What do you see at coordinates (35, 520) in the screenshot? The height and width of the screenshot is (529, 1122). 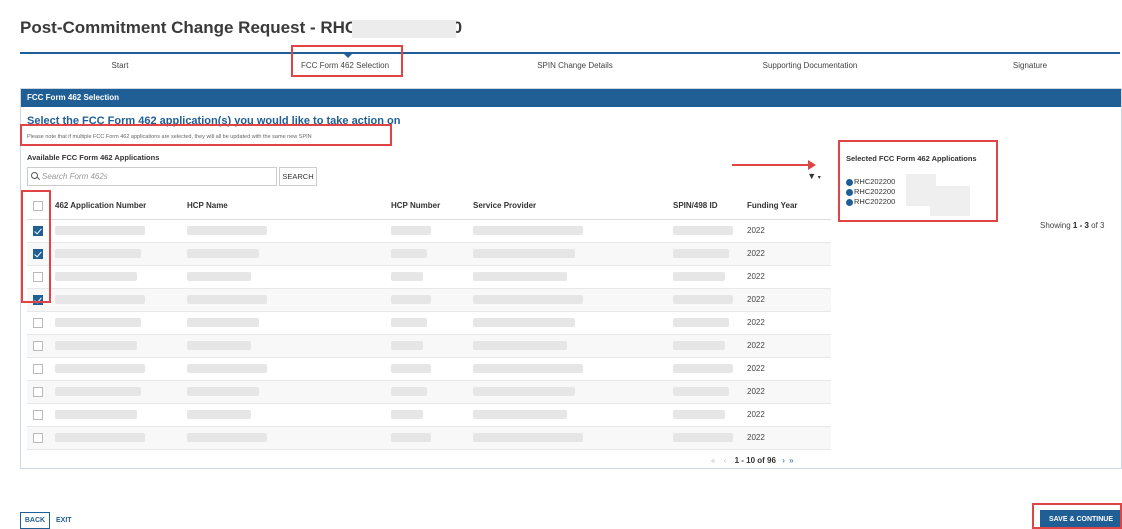 I see `back-button: BACK` at bounding box center [35, 520].